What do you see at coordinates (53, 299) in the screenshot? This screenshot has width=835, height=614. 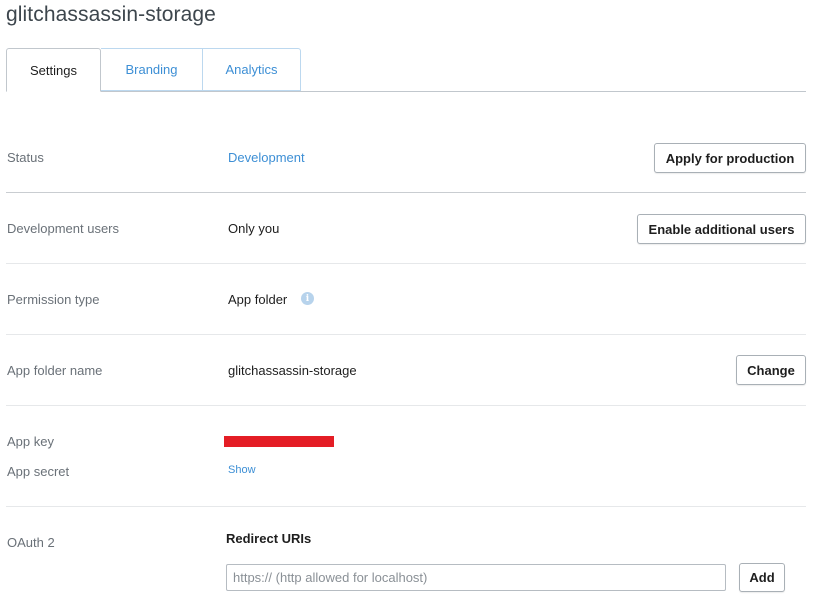 I see `permission-type-label: Permission type` at bounding box center [53, 299].